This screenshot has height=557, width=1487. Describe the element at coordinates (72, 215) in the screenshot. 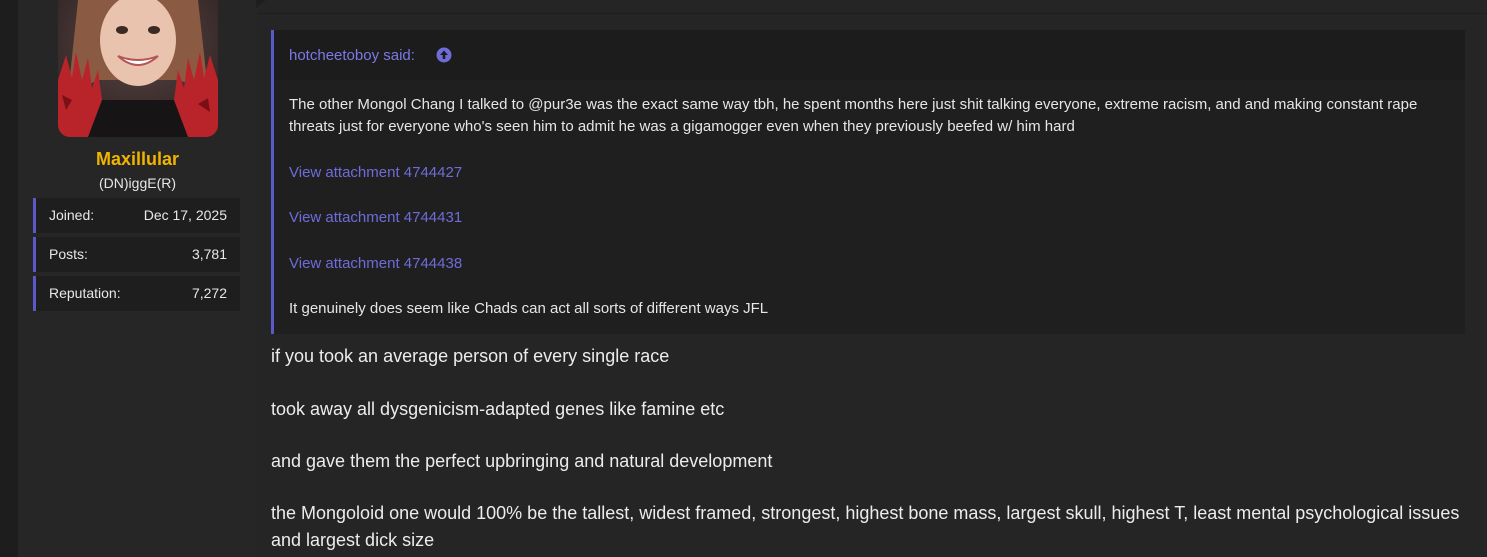

I see `stat-label: Joined:` at that location.